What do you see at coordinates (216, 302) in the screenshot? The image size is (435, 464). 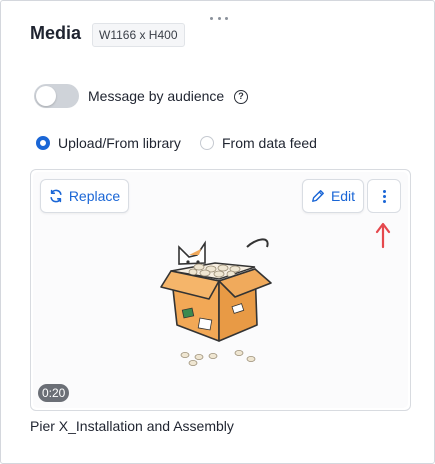 I see `cat-in-box-illustration` at bounding box center [216, 302].